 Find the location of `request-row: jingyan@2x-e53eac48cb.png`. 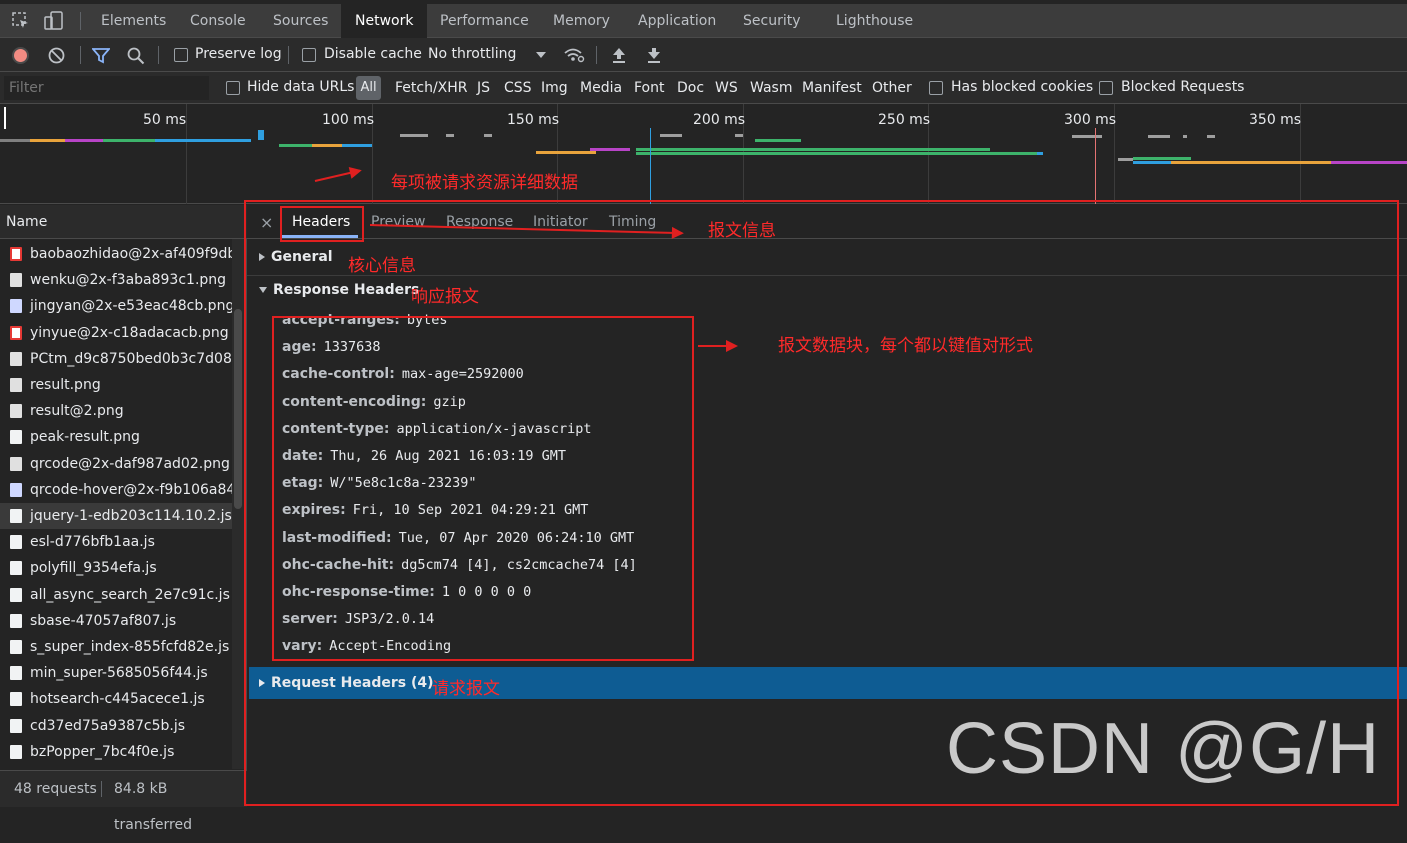

request-row: jingyan@2x-e53eac48cb.png is located at coordinates (116, 306).